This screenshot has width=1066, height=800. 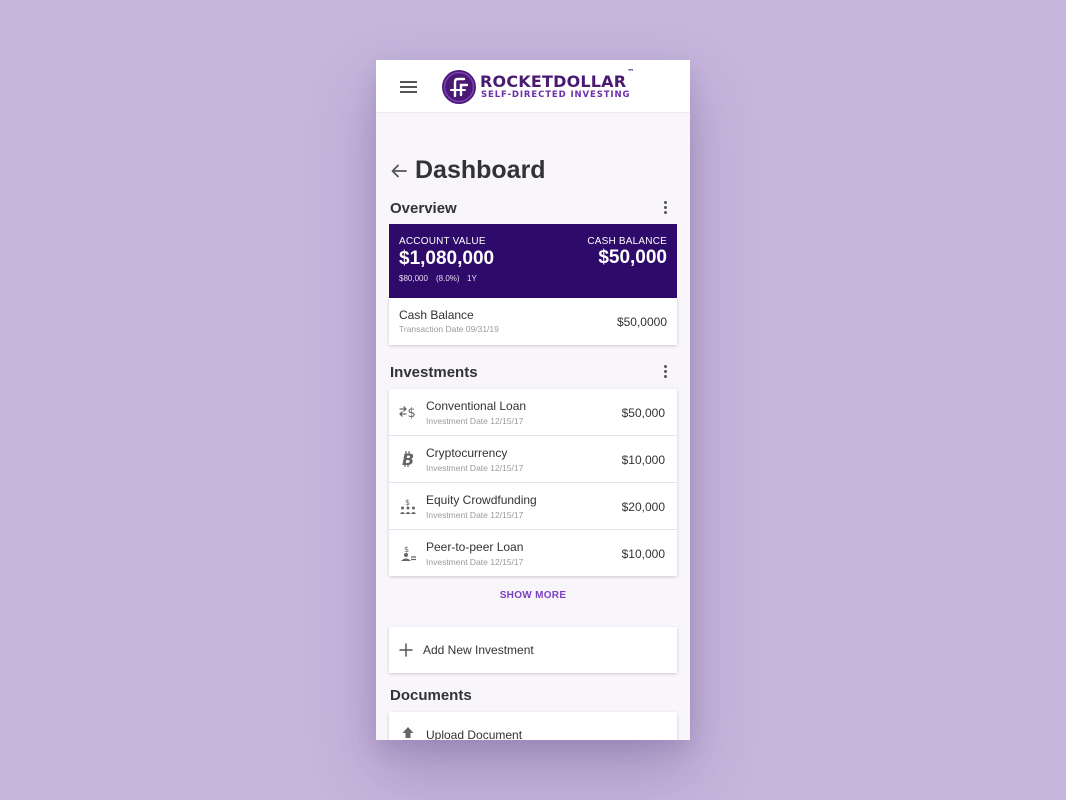 I want to click on app-bar: ROCKETDOLLAR™ SELF-DIRECTED INVESTING, so click(x=533, y=86).